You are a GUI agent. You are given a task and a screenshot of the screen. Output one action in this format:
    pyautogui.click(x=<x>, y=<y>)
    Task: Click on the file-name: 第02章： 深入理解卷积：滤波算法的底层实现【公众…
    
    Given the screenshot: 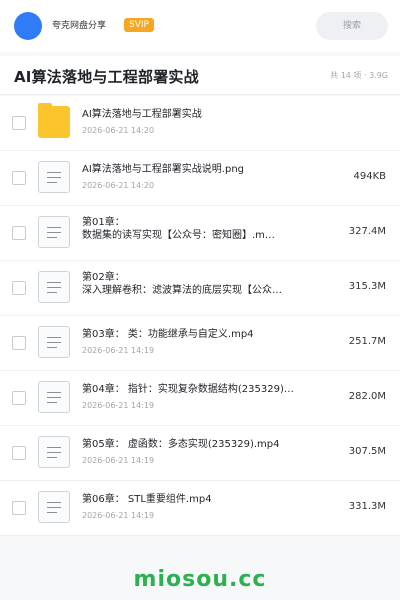 What is the action you would take?
    pyautogui.click(x=182, y=284)
    